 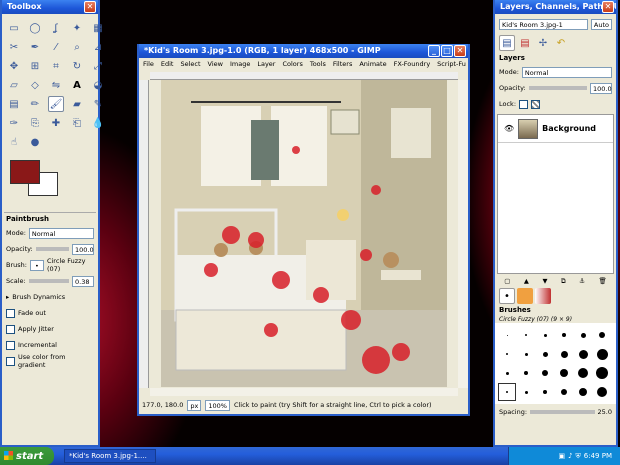 I want to click on rect-select-icon: ▭, so click(x=14, y=28).